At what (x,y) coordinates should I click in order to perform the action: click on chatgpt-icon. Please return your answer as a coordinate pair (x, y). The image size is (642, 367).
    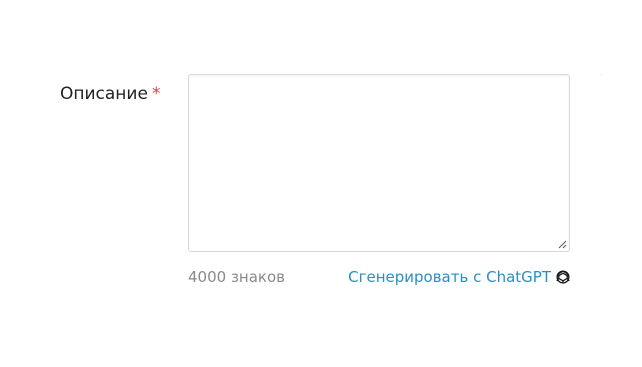
    Looking at the image, I should click on (563, 277).